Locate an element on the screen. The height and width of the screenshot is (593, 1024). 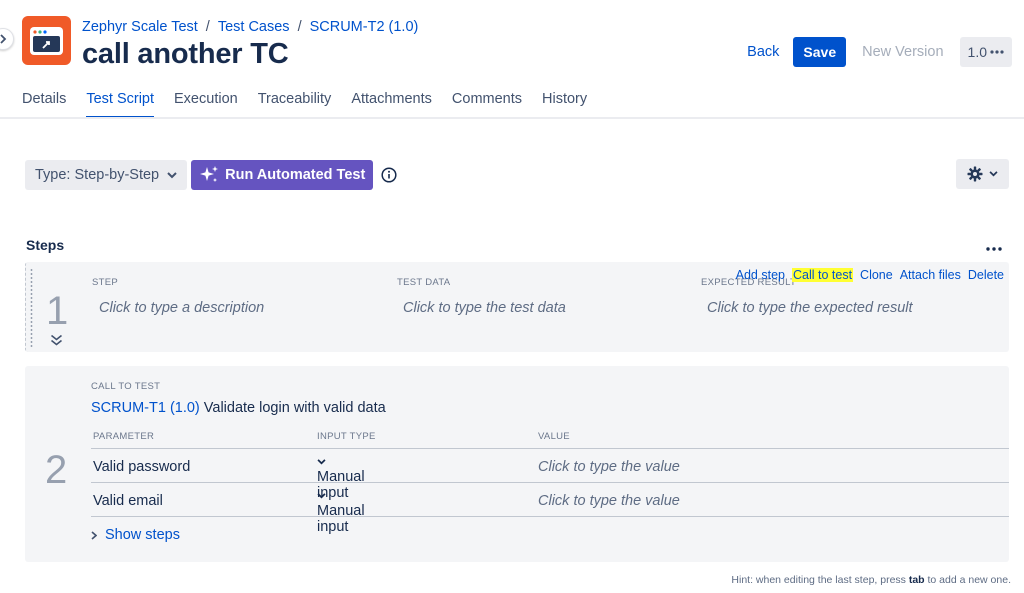
tab-test-script: Test Script is located at coordinates (120, 100).